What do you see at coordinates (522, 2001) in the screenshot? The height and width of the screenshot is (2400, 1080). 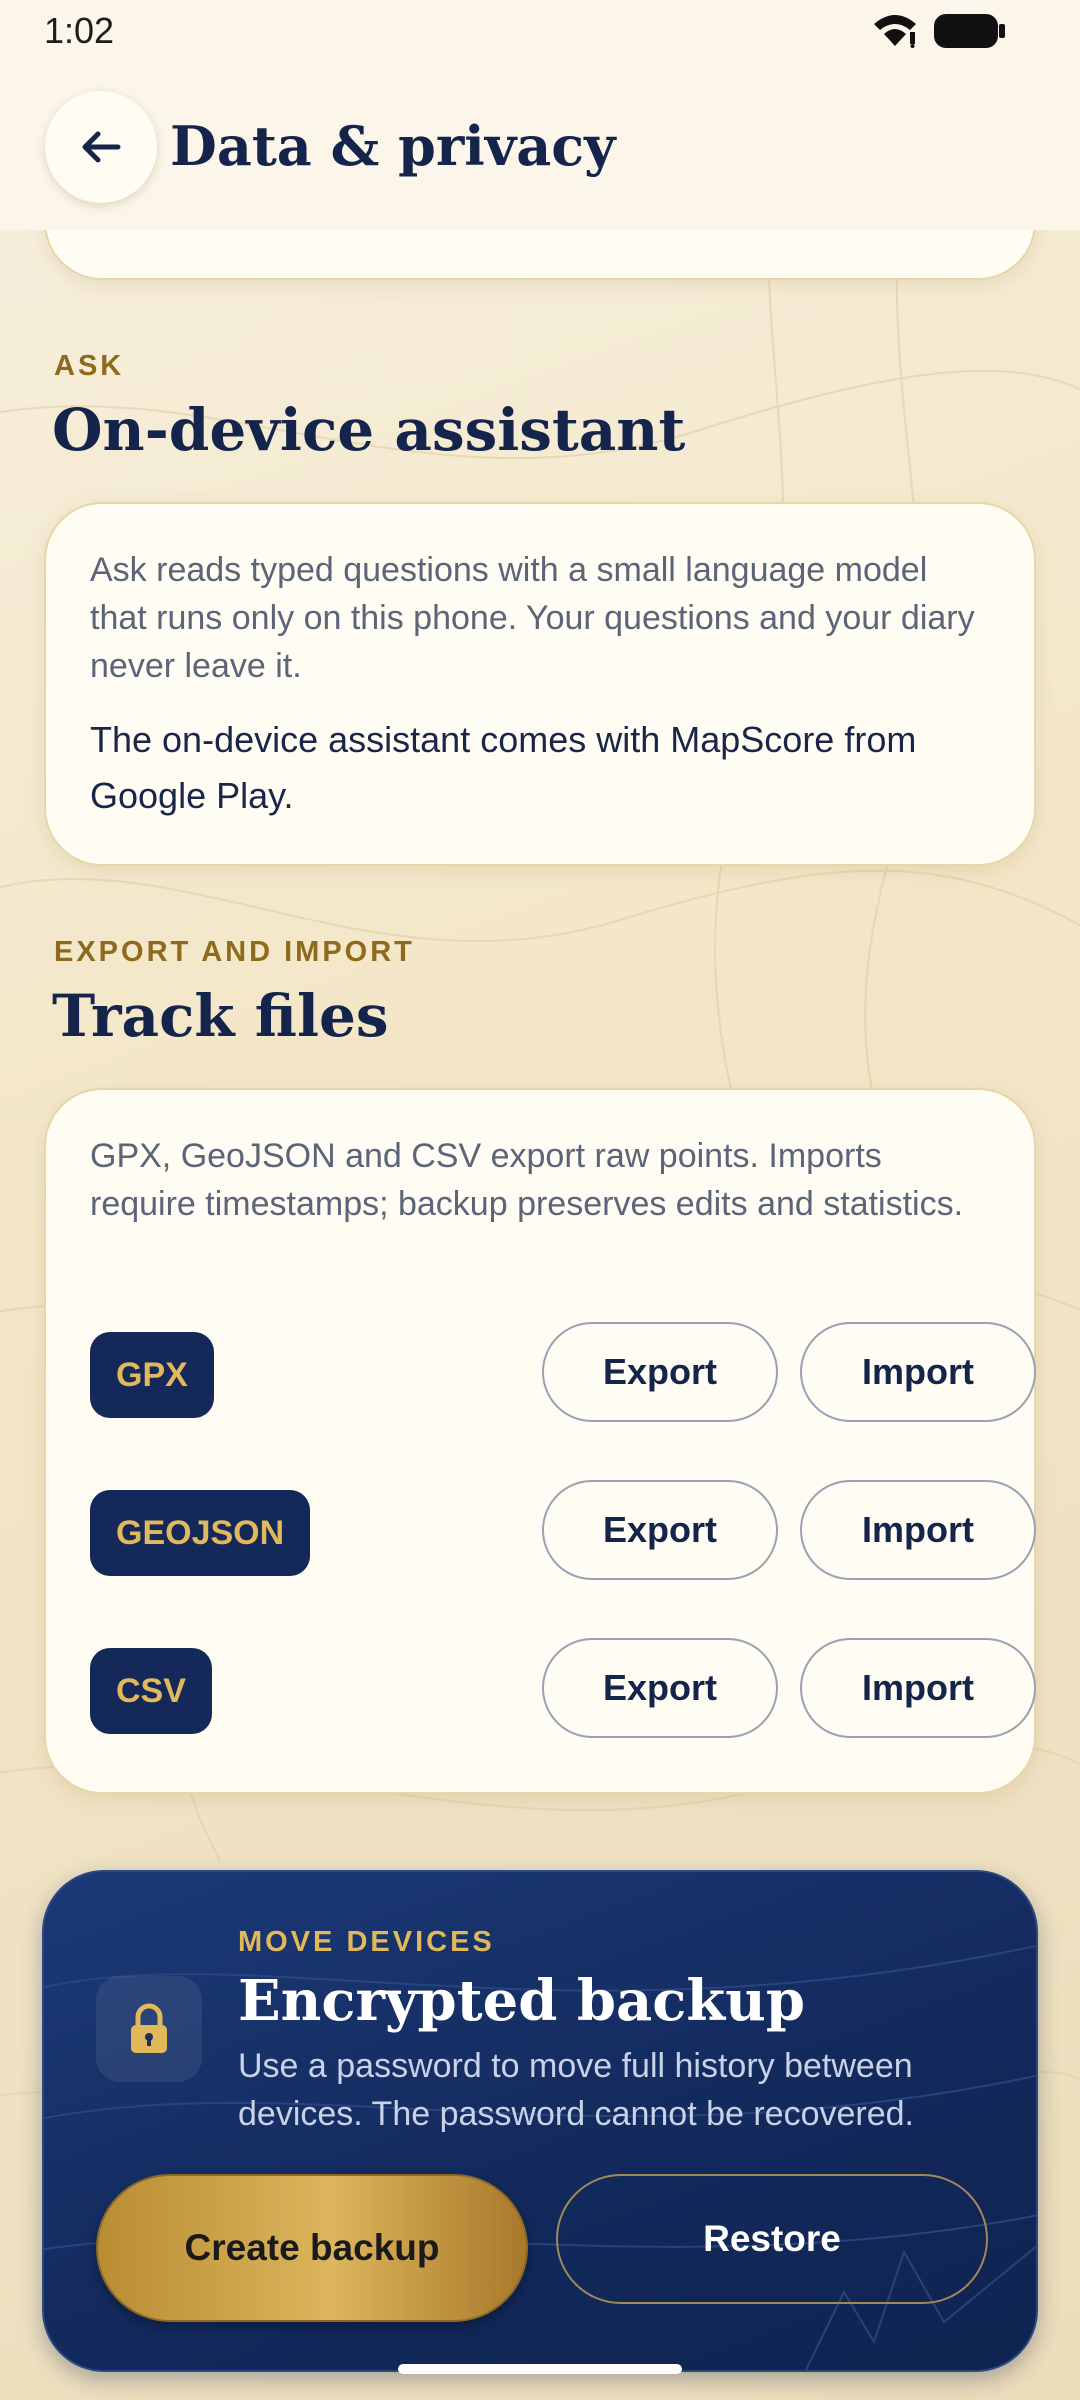 I see `backup-title: Encrypted backup` at bounding box center [522, 2001].